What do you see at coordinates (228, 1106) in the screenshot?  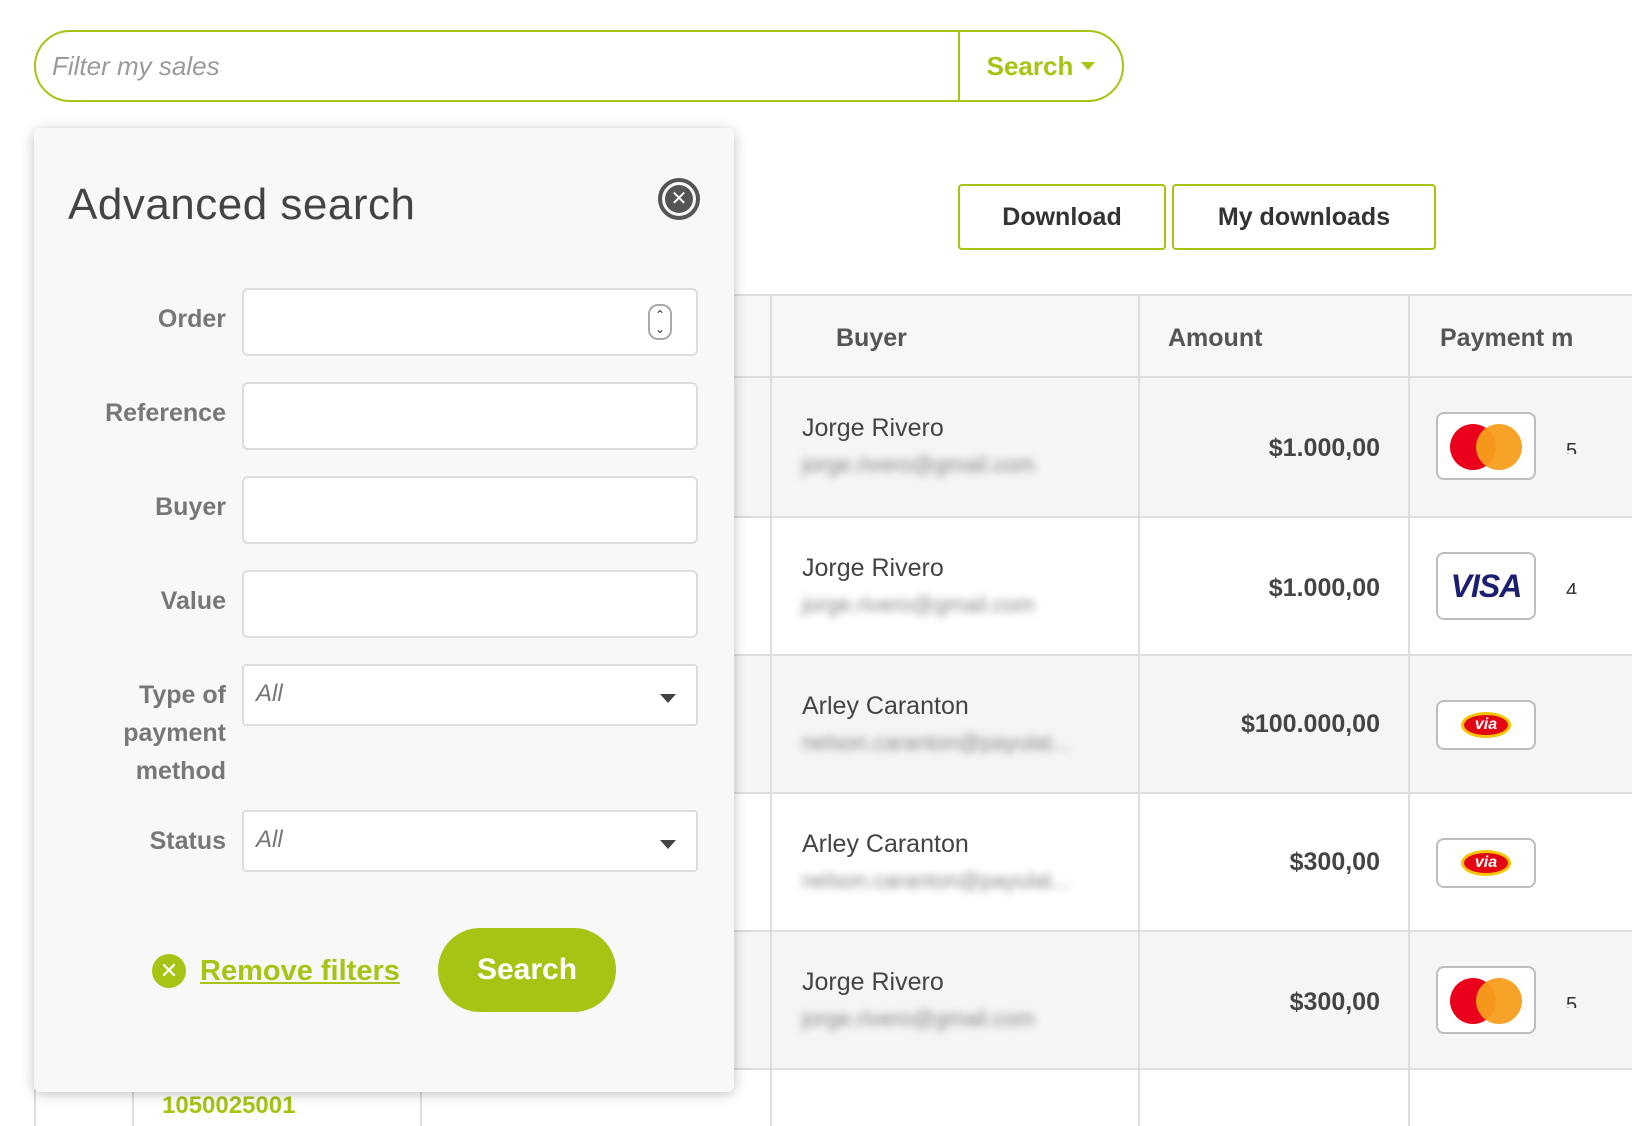 I see `order-number: 1050025001` at bounding box center [228, 1106].